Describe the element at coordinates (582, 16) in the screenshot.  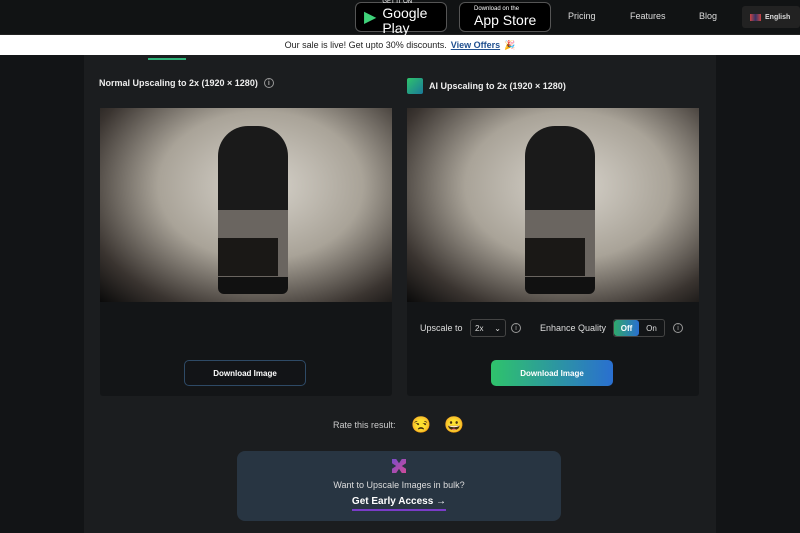
I see `nav-pricing: Pricing` at that location.